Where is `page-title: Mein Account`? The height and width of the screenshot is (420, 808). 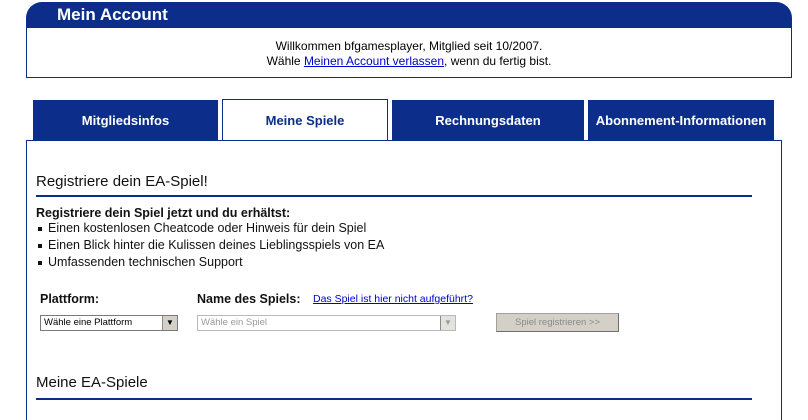
page-title: Mein Account is located at coordinates (112, 14).